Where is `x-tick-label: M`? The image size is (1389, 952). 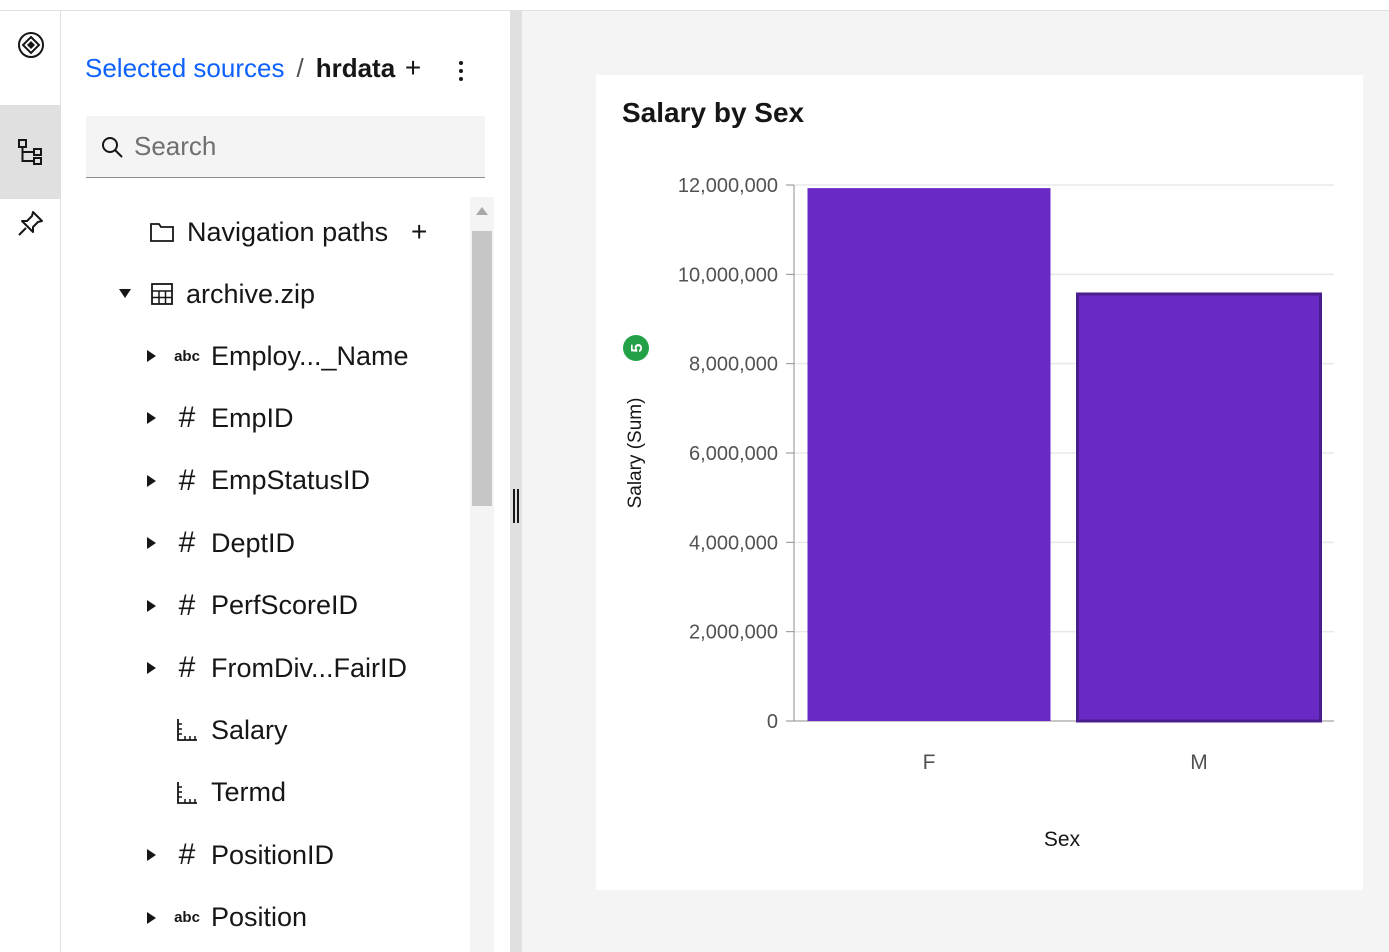
x-tick-label: M is located at coordinates (1199, 762).